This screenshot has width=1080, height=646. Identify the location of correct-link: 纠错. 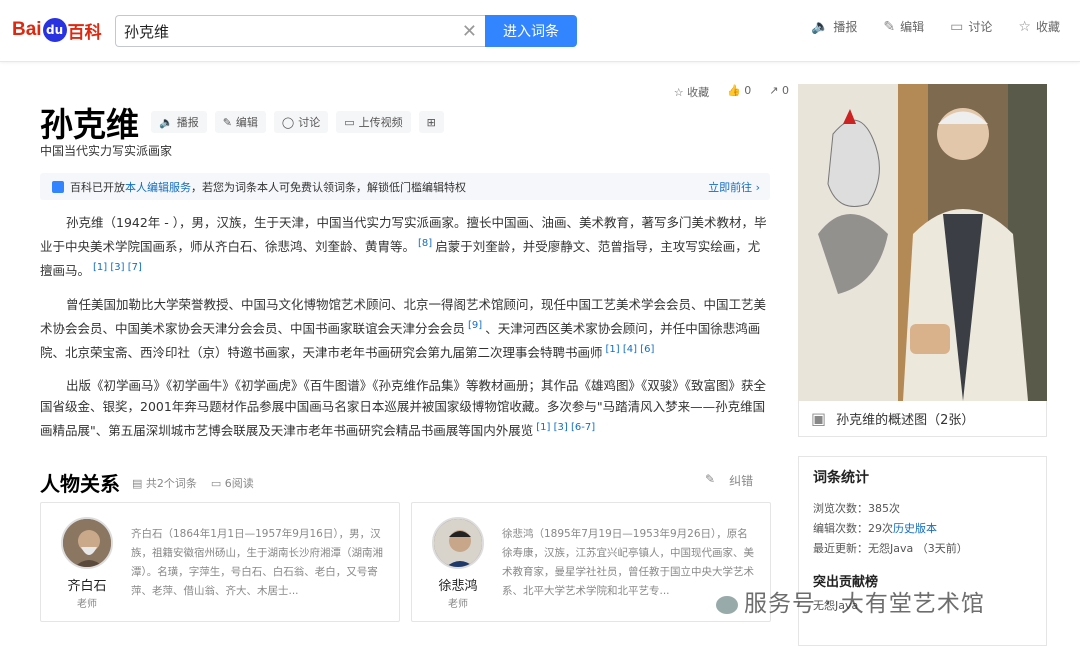
(741, 480).